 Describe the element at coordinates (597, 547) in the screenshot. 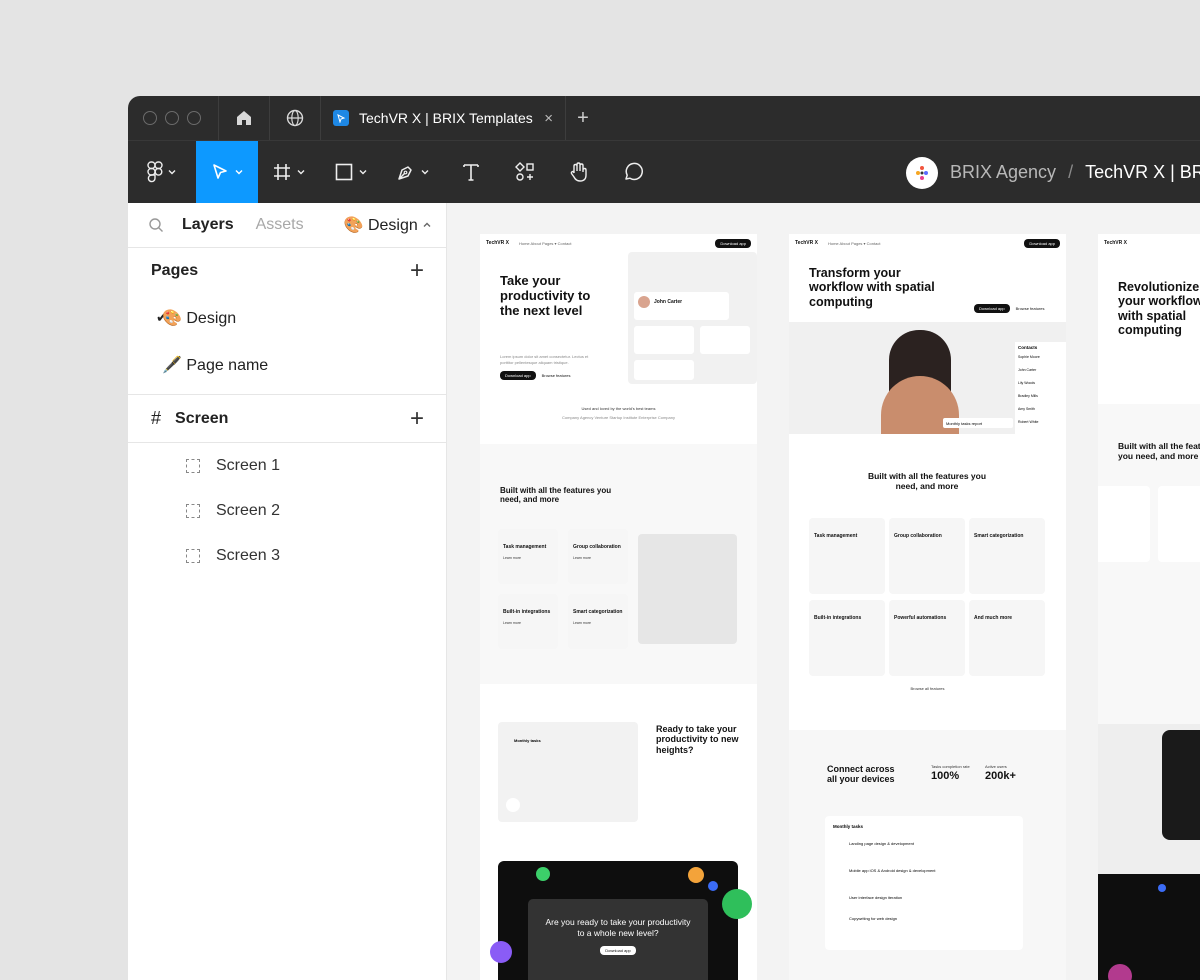

I see `mock-feature-title: Group collaboration` at that location.